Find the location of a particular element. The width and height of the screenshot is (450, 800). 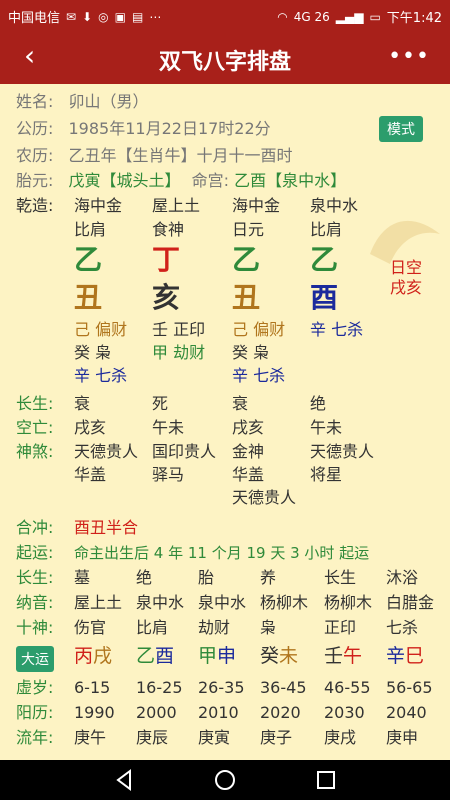

tiangan-day: 乙 is located at coordinates (246, 259).